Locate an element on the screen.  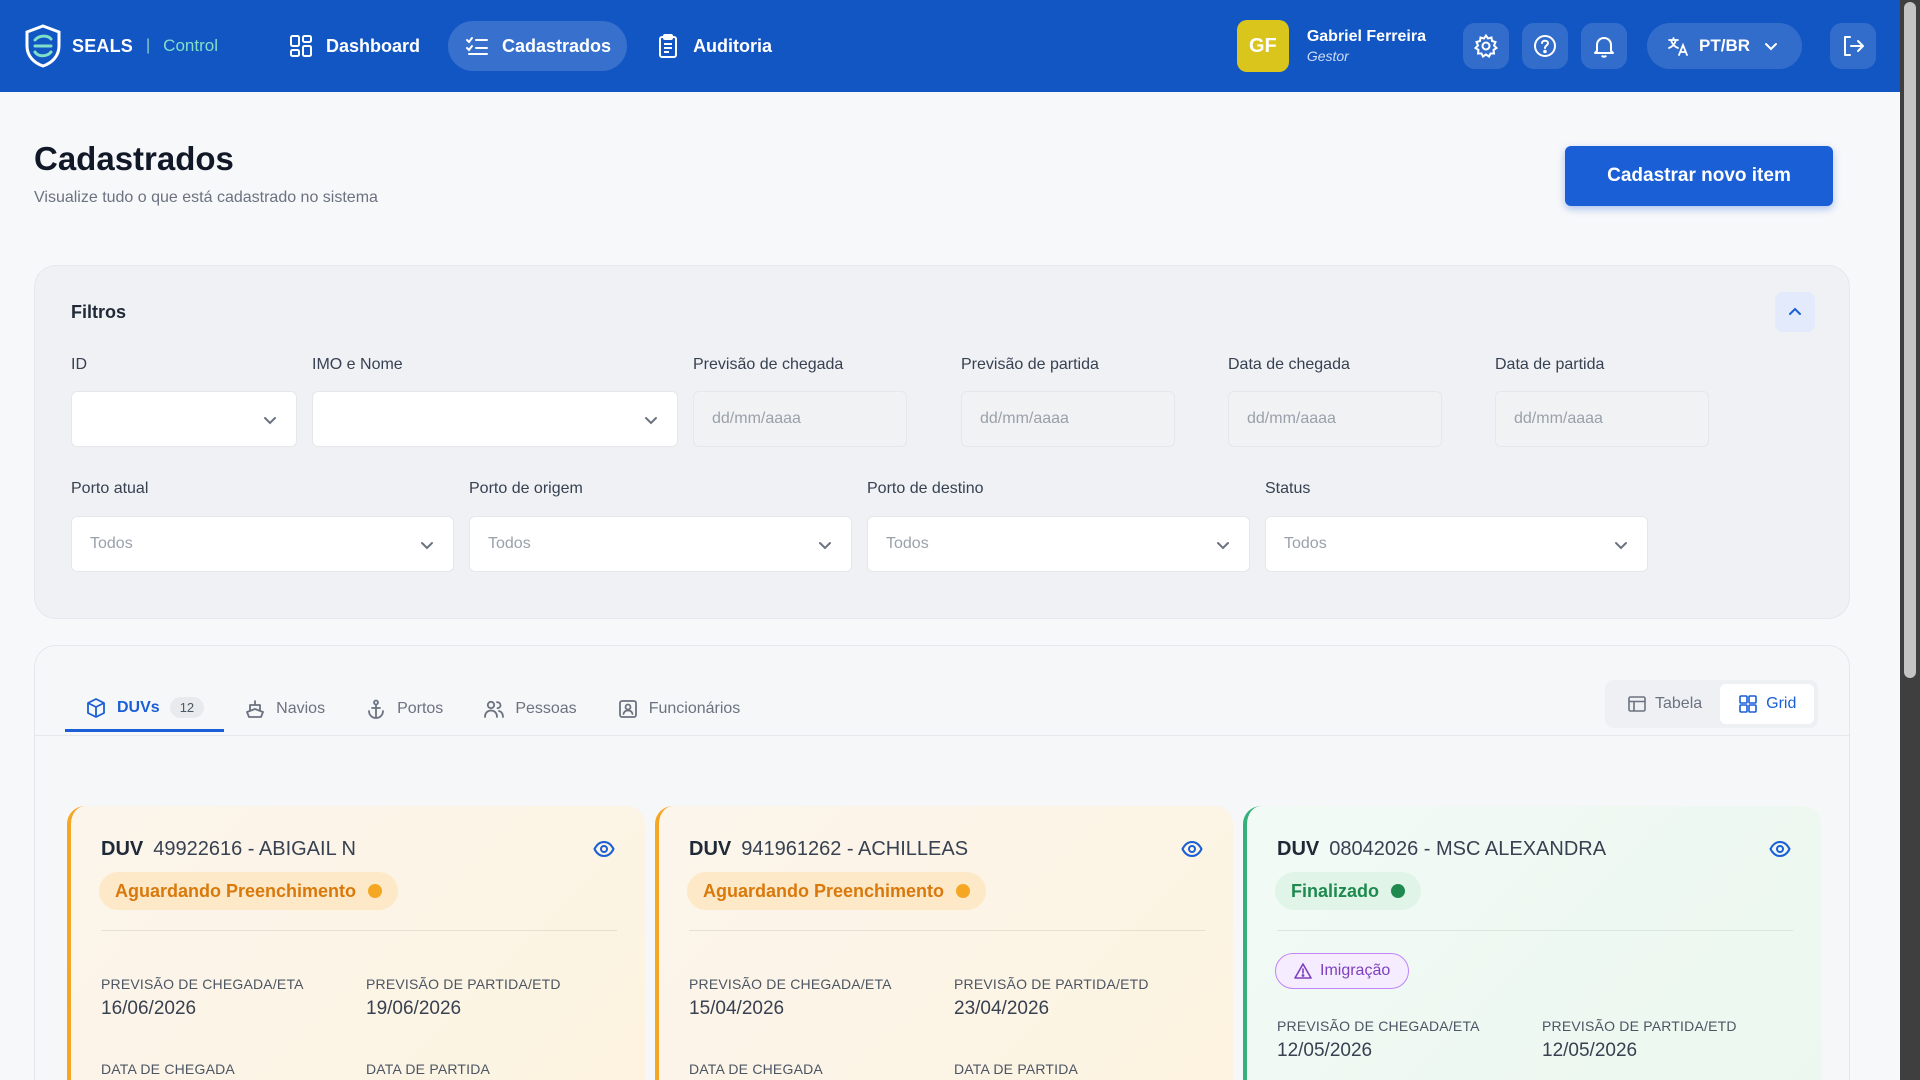
origin-port-value: Todos is located at coordinates (509, 543).